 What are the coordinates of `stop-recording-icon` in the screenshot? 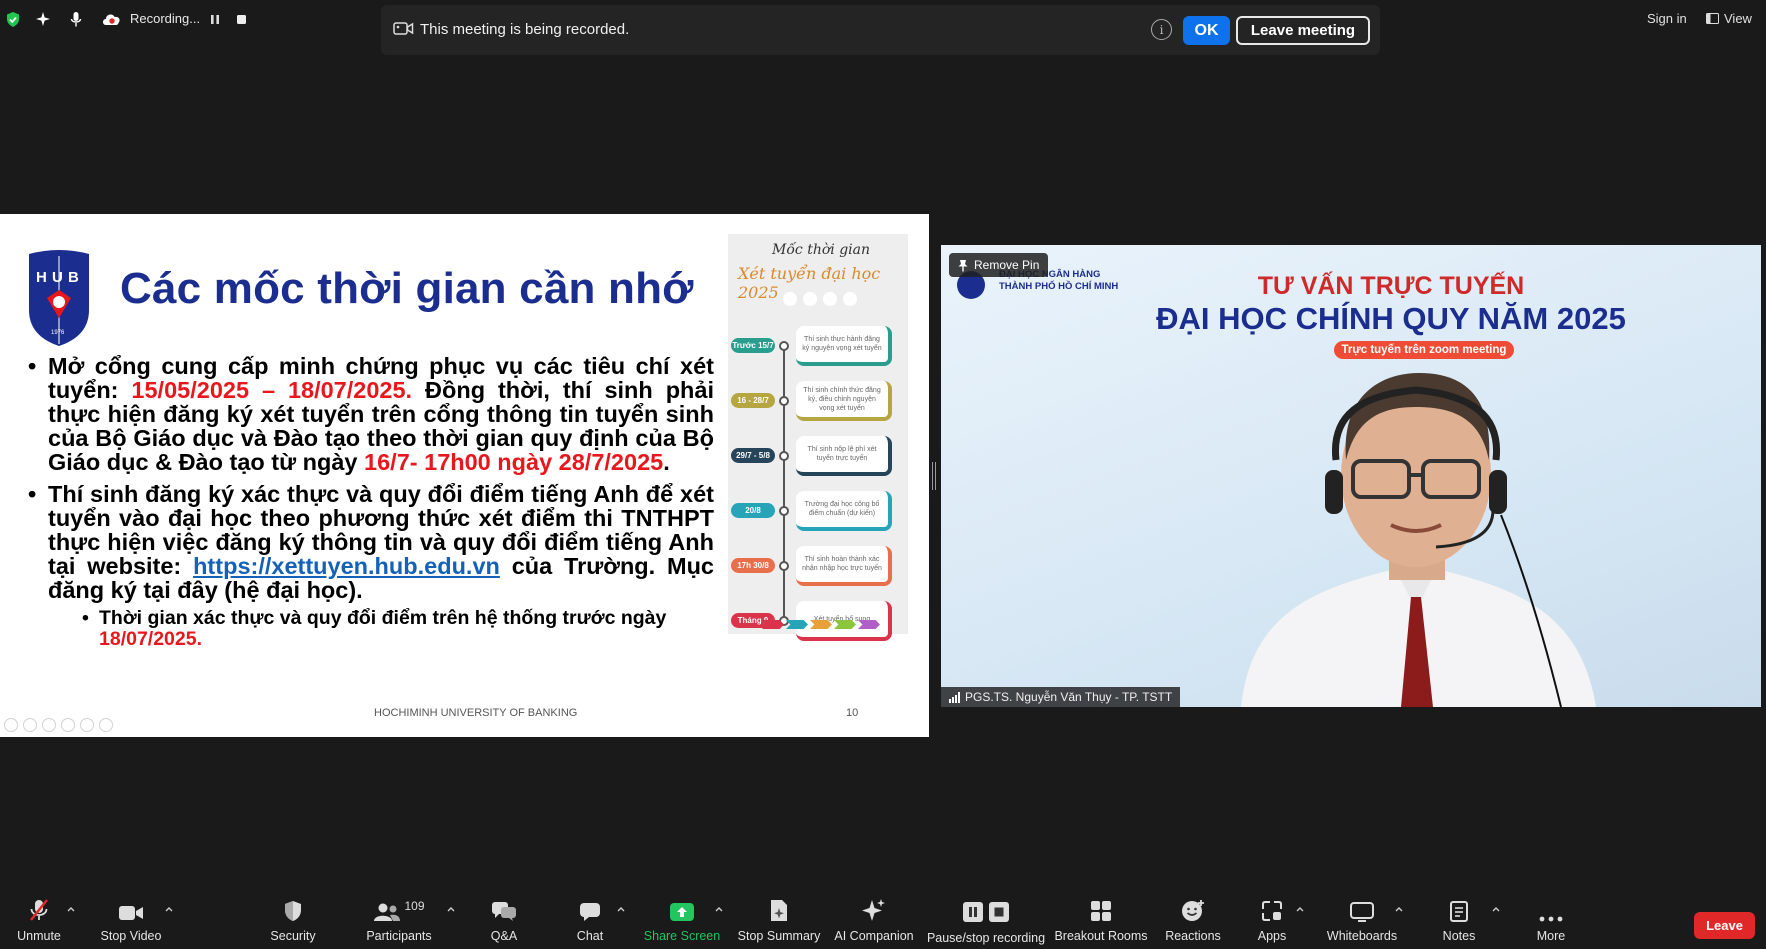 It's located at (241, 19).